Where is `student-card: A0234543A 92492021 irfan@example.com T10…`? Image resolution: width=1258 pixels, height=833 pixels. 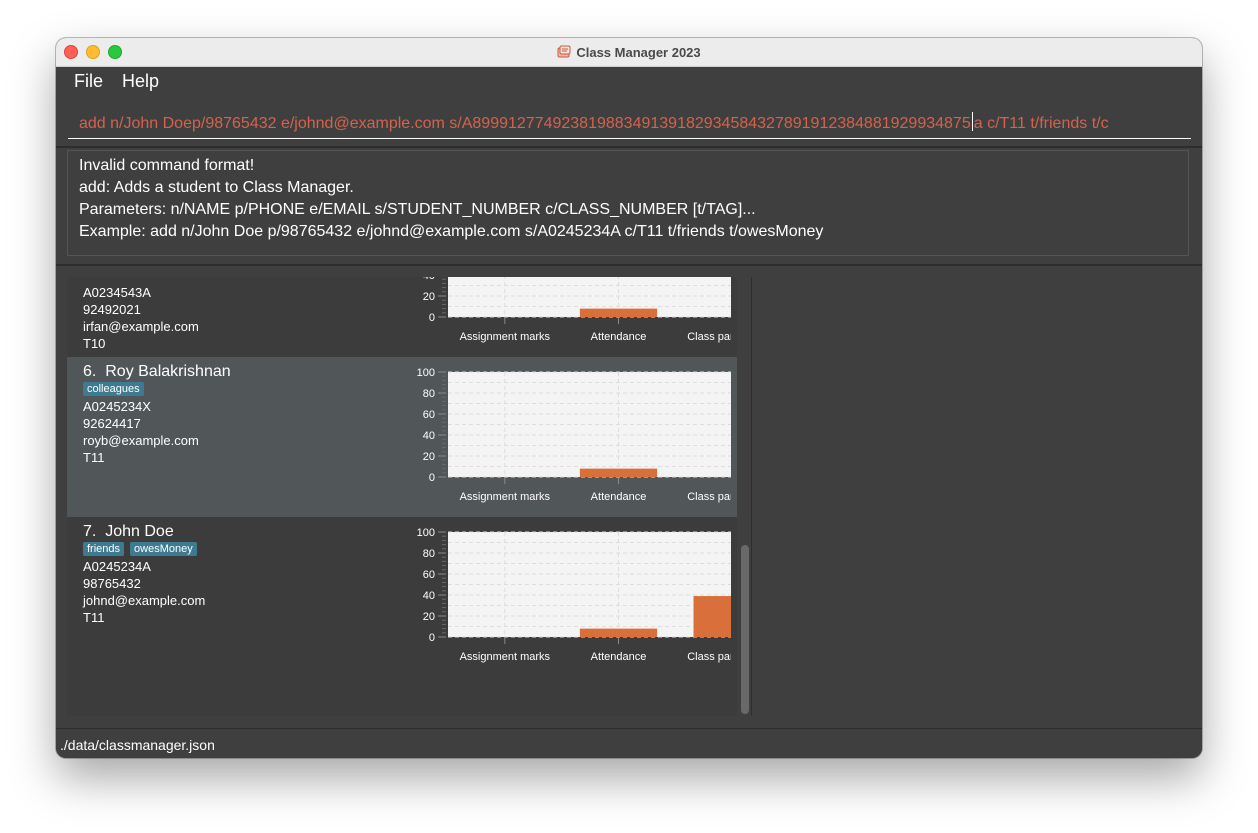
student-card: A0234543A 92492021 irfan@example.com T10… is located at coordinates (402, 317).